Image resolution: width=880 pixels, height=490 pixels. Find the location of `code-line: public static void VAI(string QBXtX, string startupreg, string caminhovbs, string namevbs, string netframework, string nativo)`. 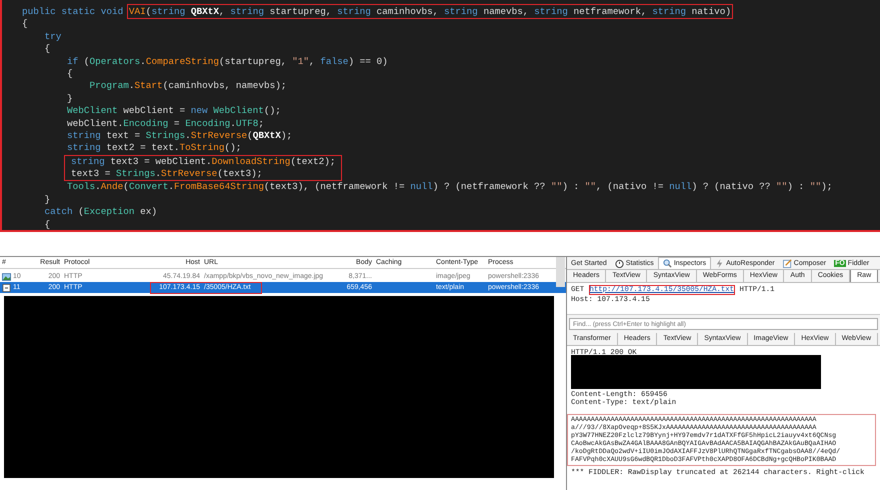

code-line: public static void VAI(string QBXtX, string startupreg, string caminhovbs, string namevbs, string netframework, string nativo) is located at coordinates (377, 12).